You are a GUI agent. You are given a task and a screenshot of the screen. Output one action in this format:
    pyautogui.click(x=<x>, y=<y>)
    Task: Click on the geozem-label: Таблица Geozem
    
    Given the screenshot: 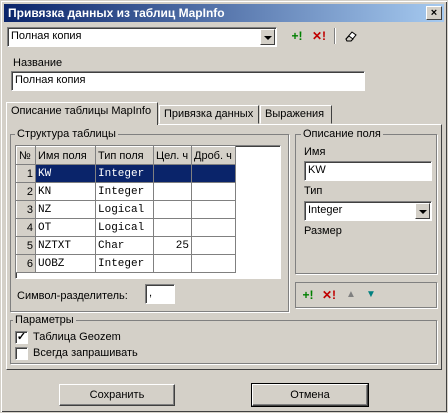 What is the action you would take?
    pyautogui.click(x=77, y=337)
    